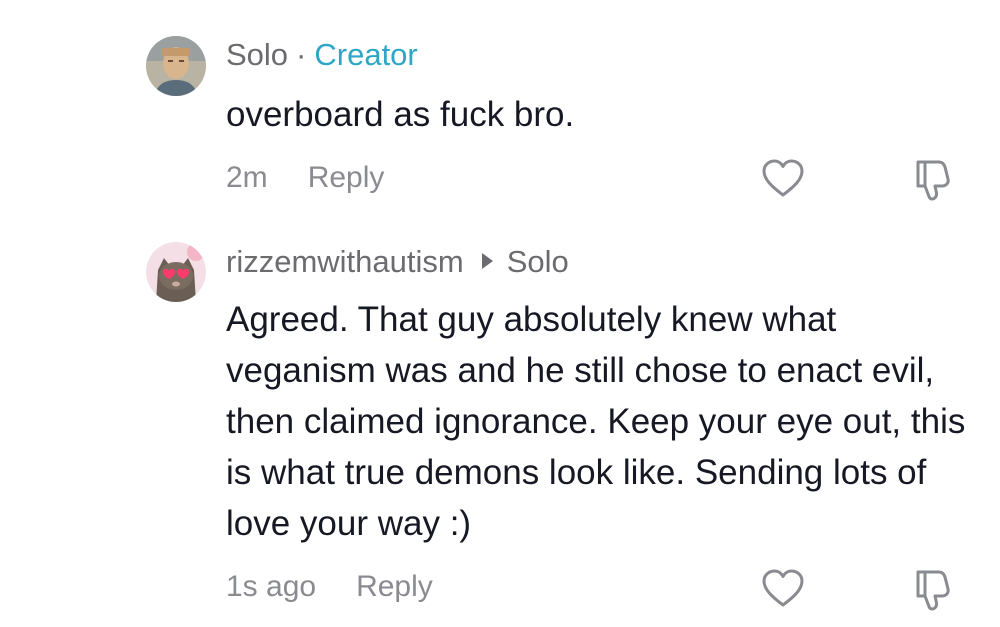 This screenshot has height=627, width=1000. Describe the element at coordinates (400, 114) in the screenshot. I see `comment-text: overboard as fuck bro.` at that location.